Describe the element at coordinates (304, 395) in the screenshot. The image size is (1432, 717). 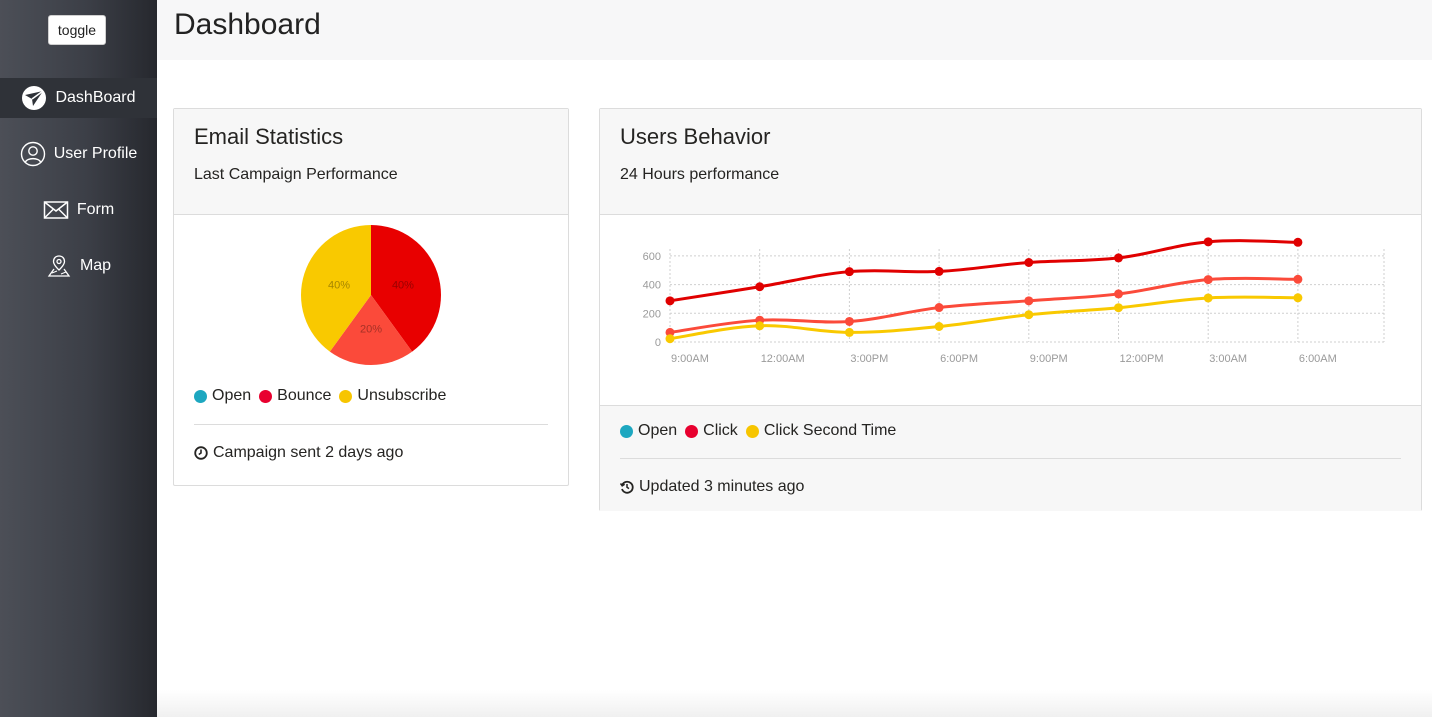
I see `legend-label: Bounce` at that location.